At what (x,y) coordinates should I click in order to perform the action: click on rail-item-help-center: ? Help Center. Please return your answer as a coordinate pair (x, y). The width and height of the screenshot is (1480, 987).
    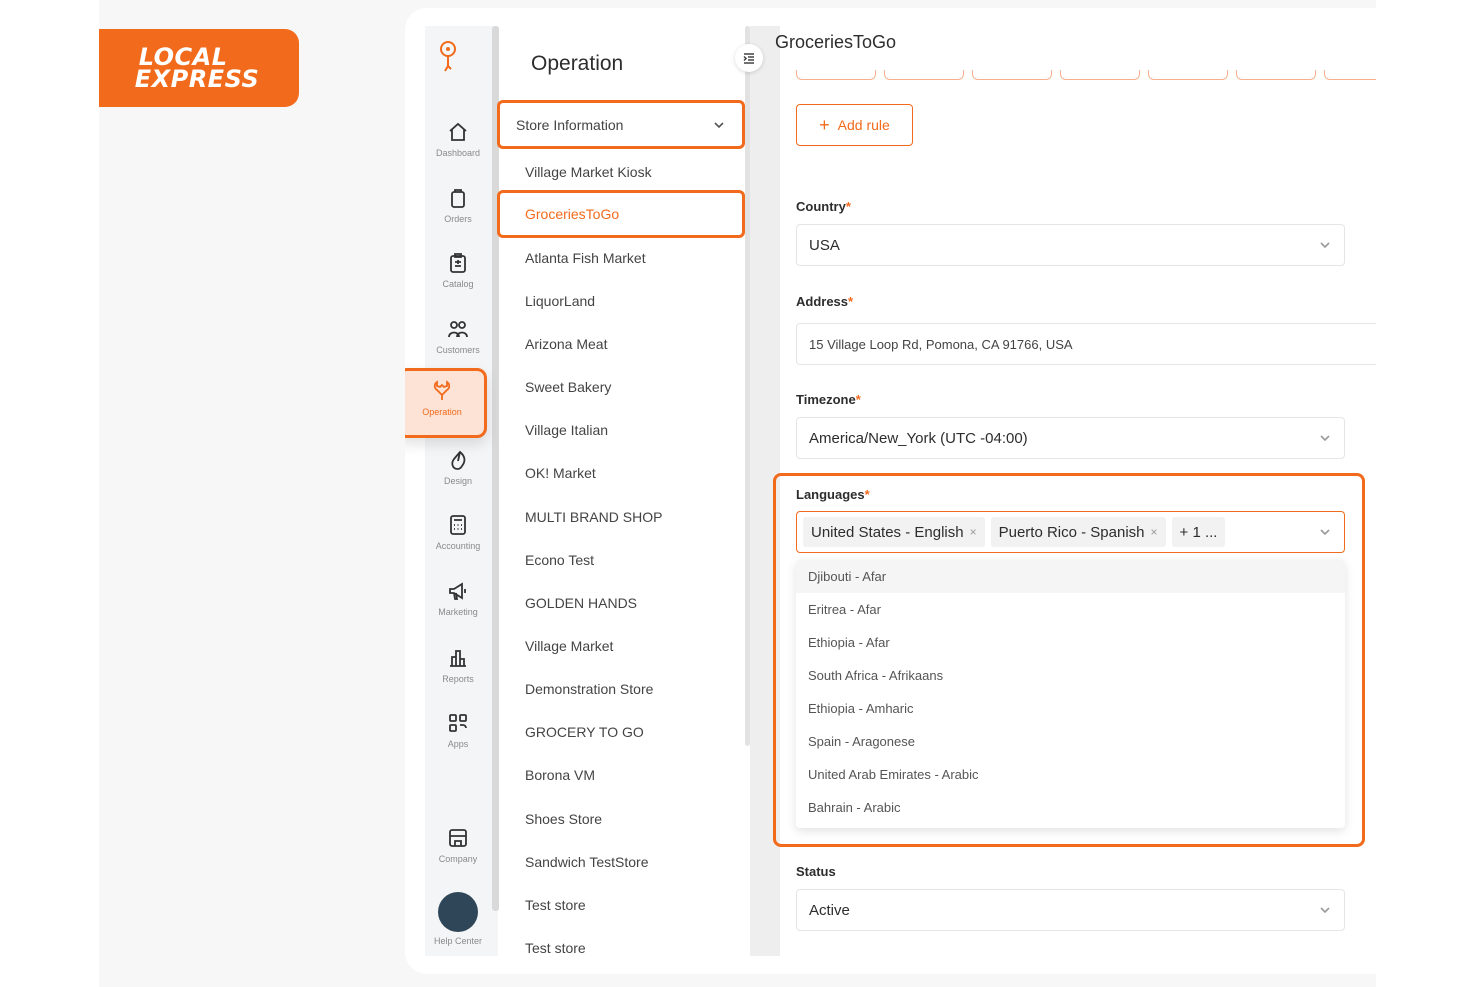
    Looking at the image, I should click on (458, 920).